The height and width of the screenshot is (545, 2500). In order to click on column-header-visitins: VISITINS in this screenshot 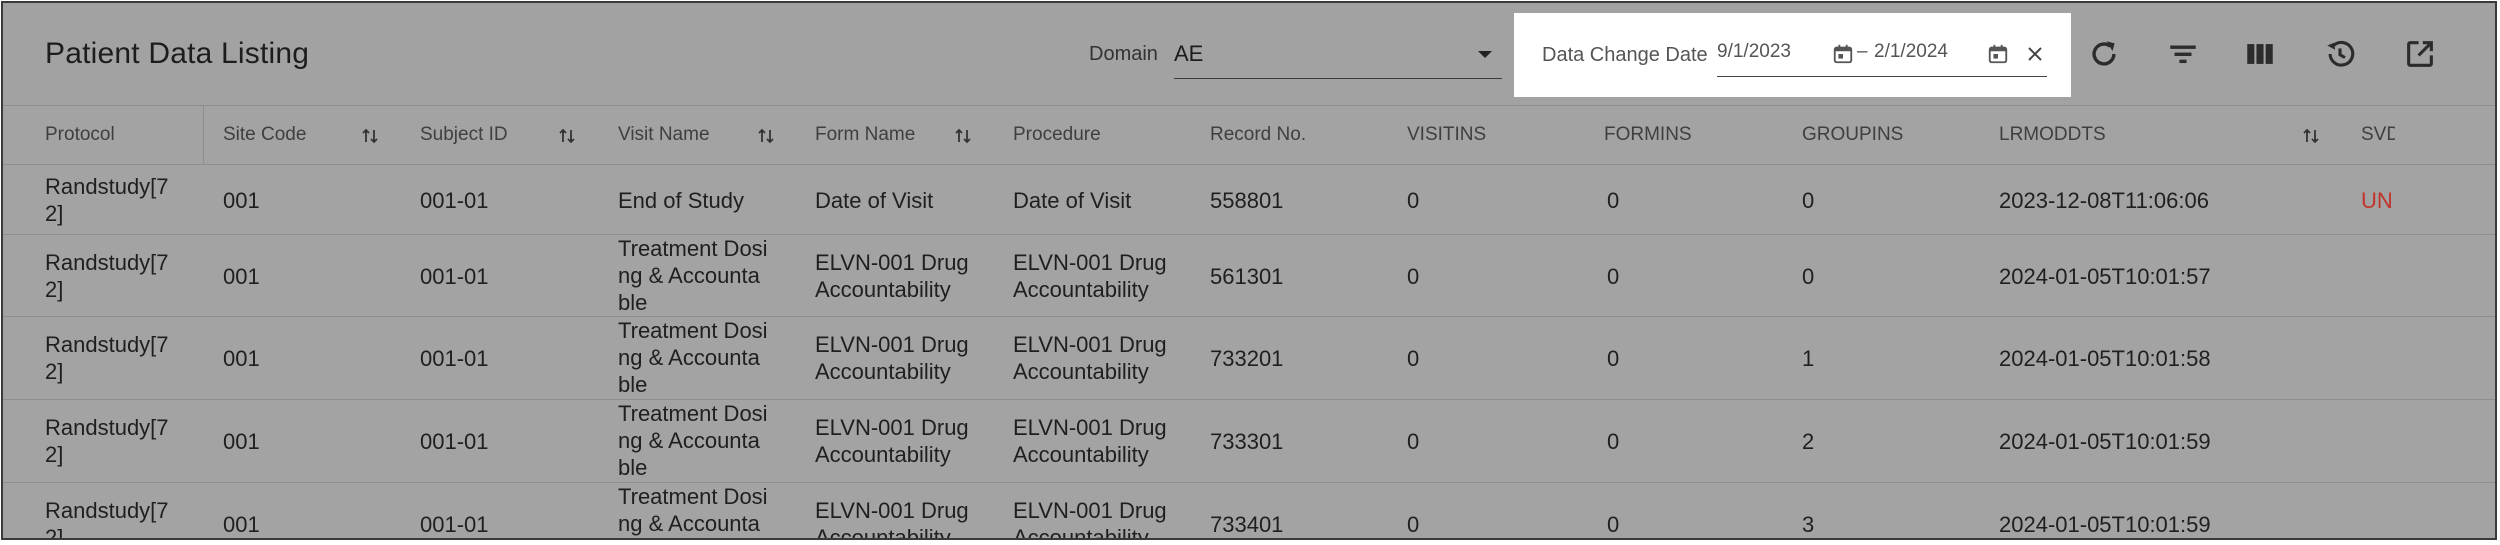, I will do `click(1446, 135)`.